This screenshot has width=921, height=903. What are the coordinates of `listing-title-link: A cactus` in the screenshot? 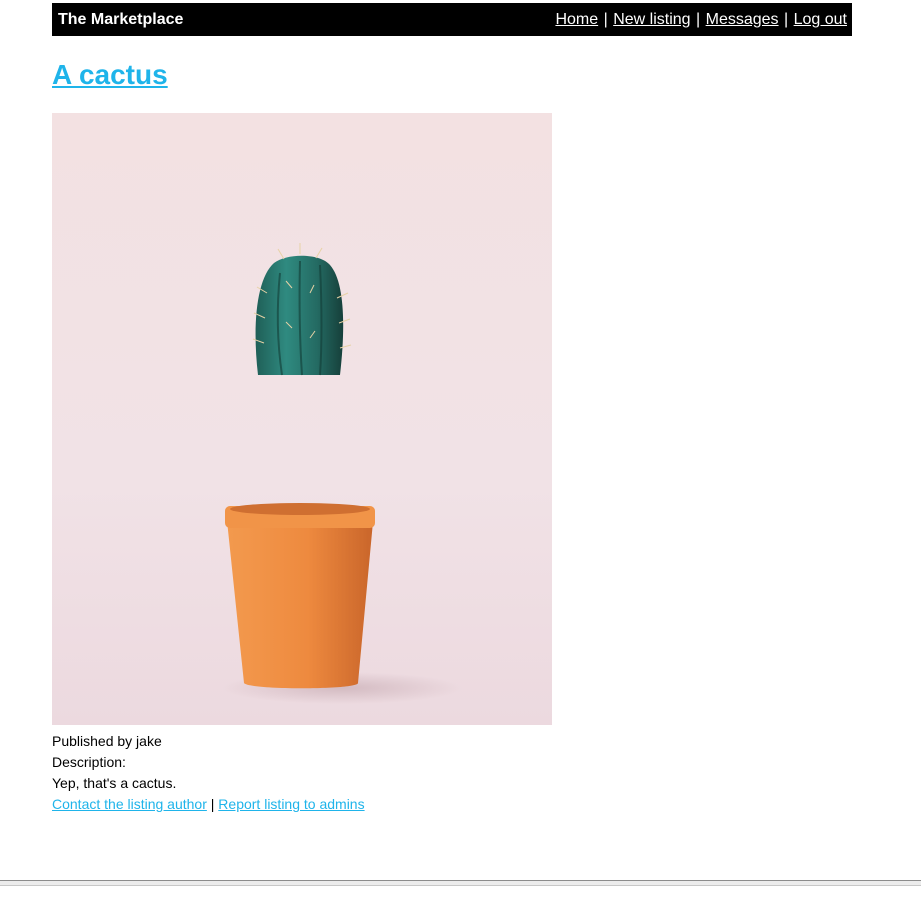 It's located at (110, 74).